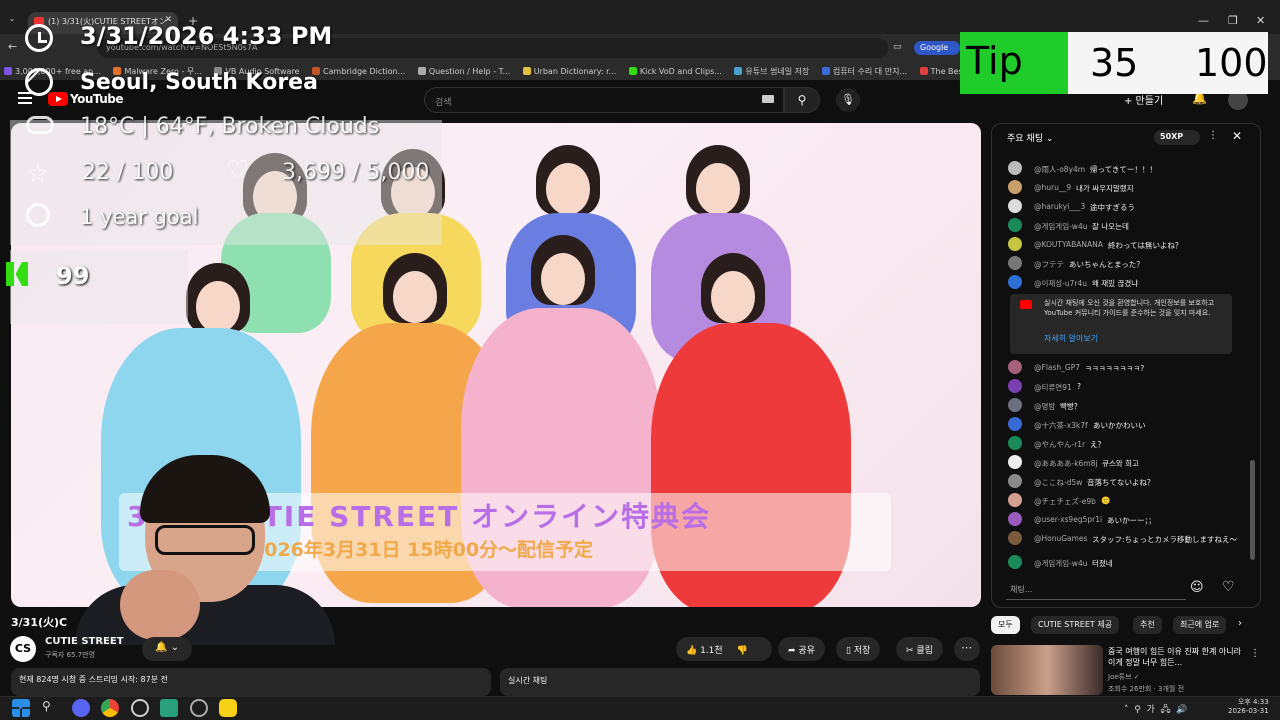 The width and height of the screenshot is (1280, 720). I want to click on save-button: ▯ 저장, so click(858, 649).